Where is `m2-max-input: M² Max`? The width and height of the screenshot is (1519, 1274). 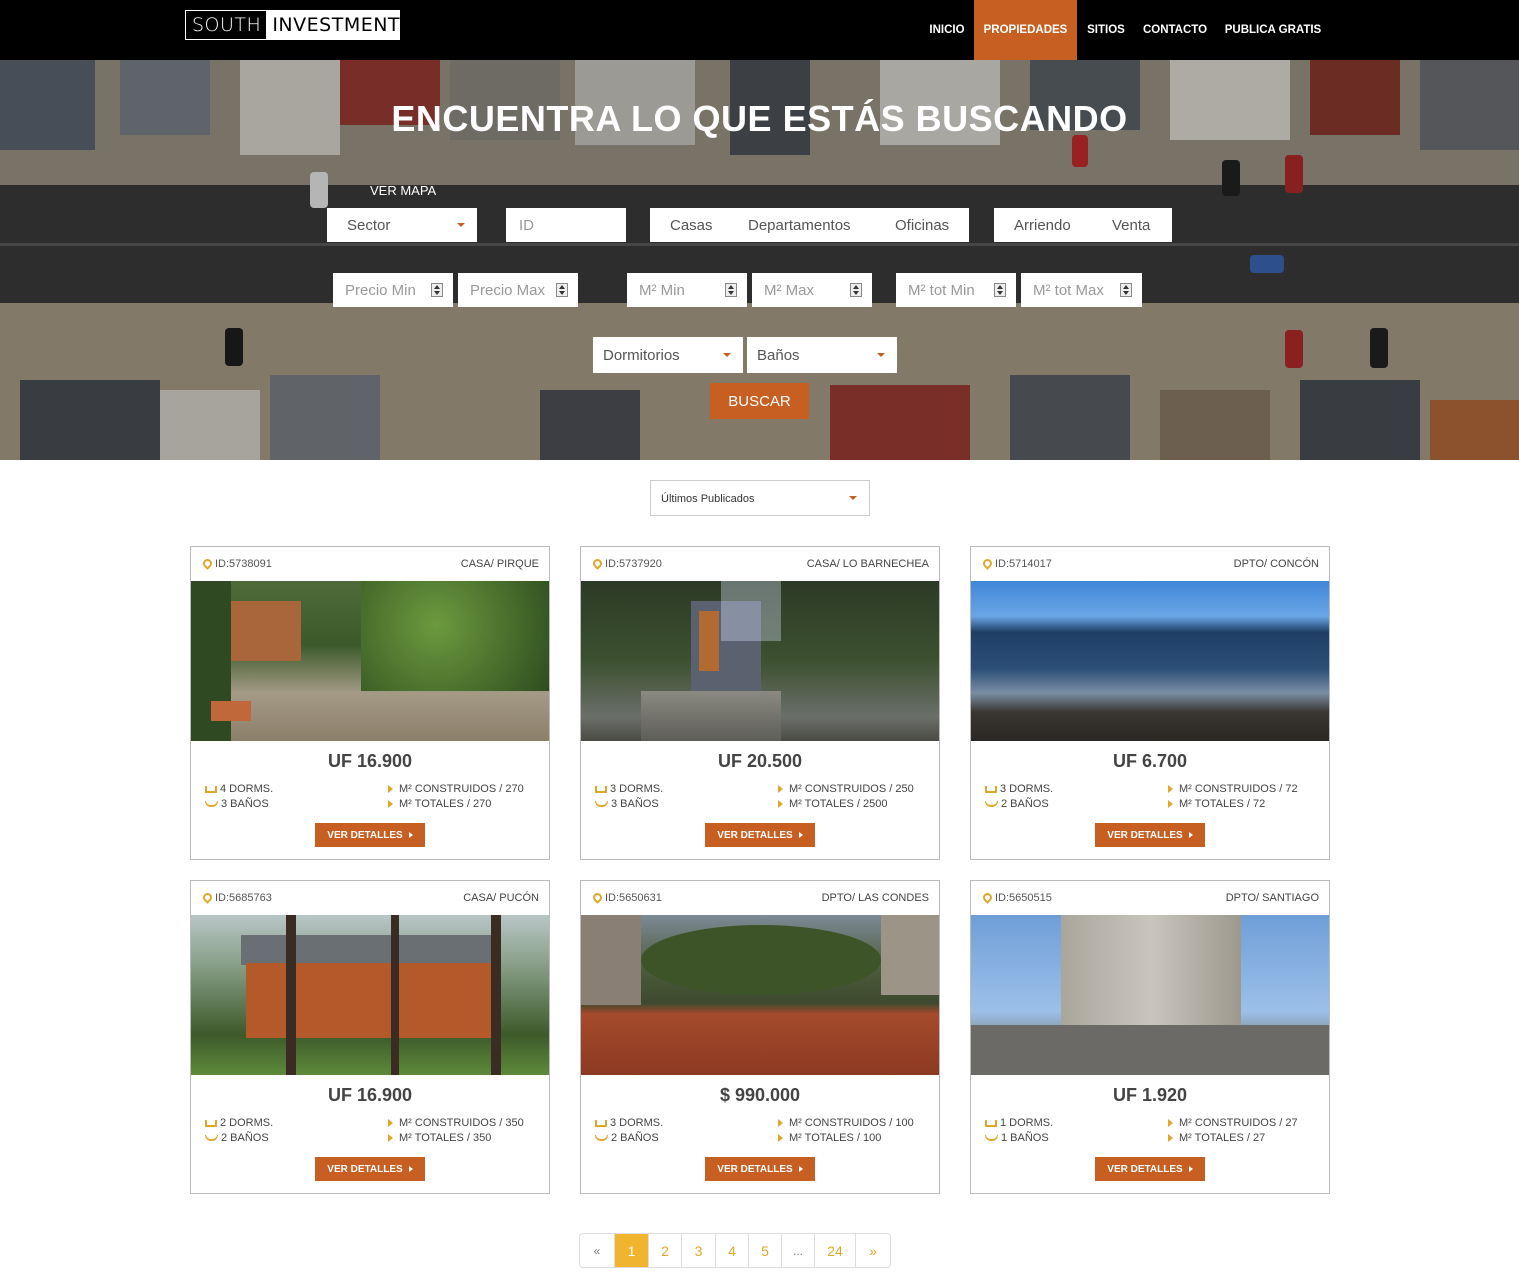 m2-max-input: M² Max is located at coordinates (812, 290).